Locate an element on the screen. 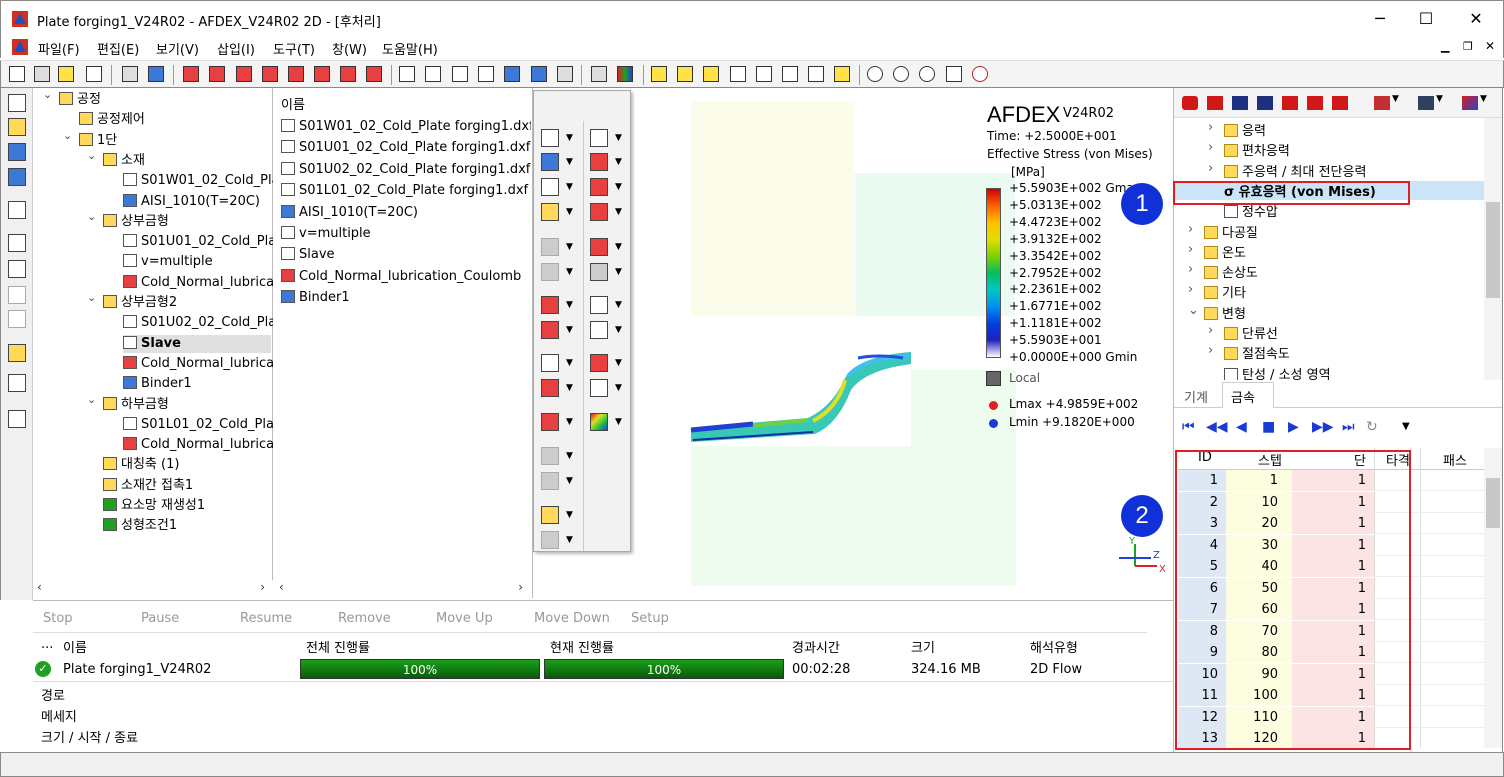  box-solid-icon is located at coordinates (659, 74).